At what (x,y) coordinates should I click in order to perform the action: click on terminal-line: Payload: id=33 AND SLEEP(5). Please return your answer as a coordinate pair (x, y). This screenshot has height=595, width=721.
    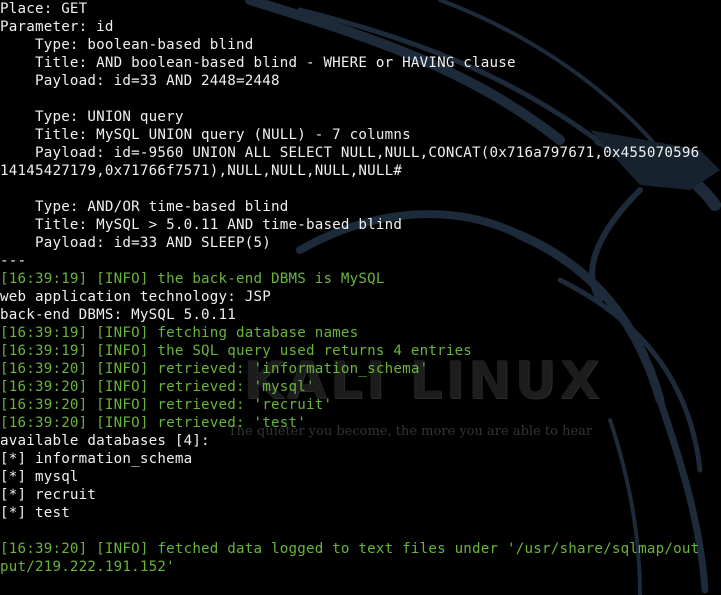
    Looking at the image, I should click on (135, 243).